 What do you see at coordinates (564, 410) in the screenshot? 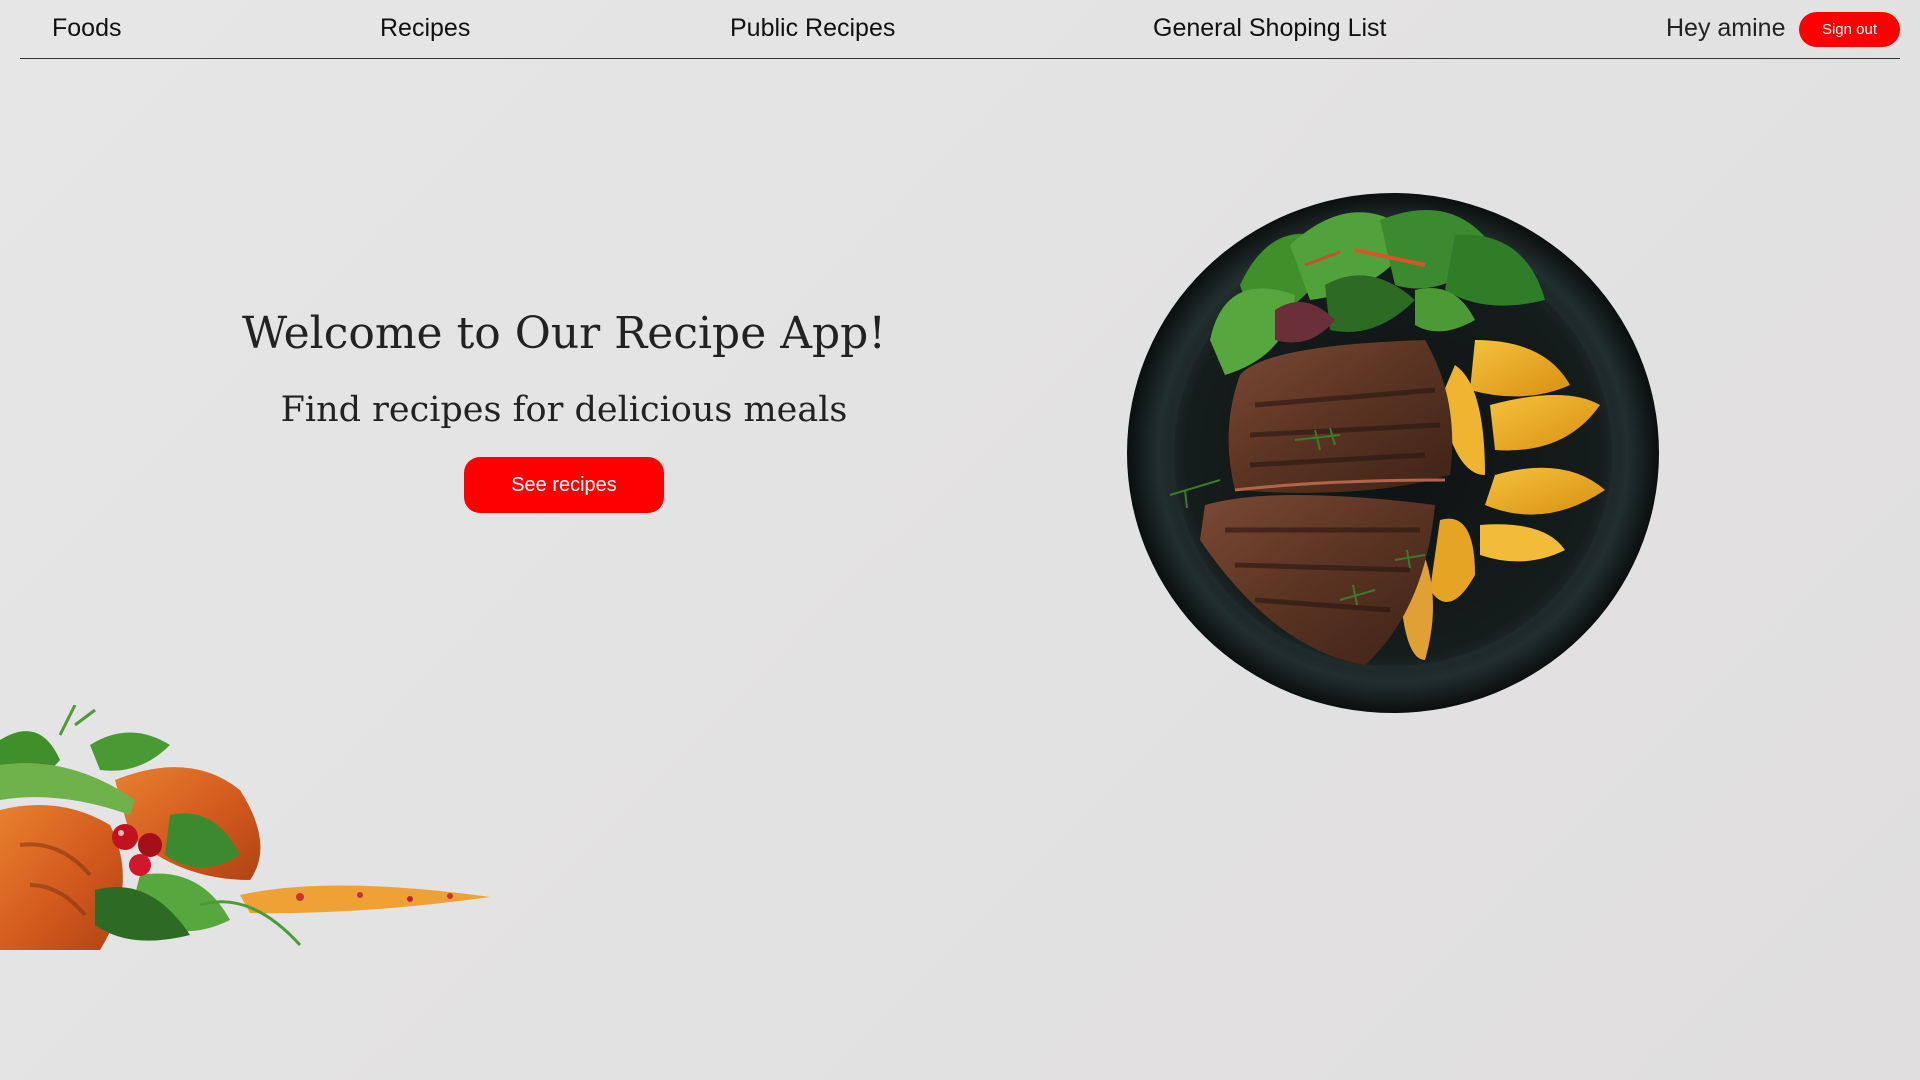
I see `hero-subtitle: Find recipes for delicious meals` at bounding box center [564, 410].